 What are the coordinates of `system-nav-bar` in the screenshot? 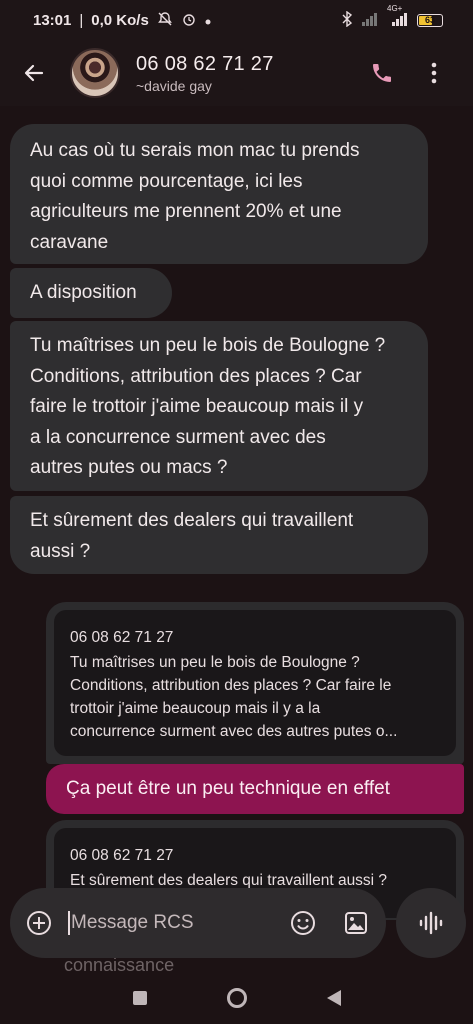 It's located at (236, 998).